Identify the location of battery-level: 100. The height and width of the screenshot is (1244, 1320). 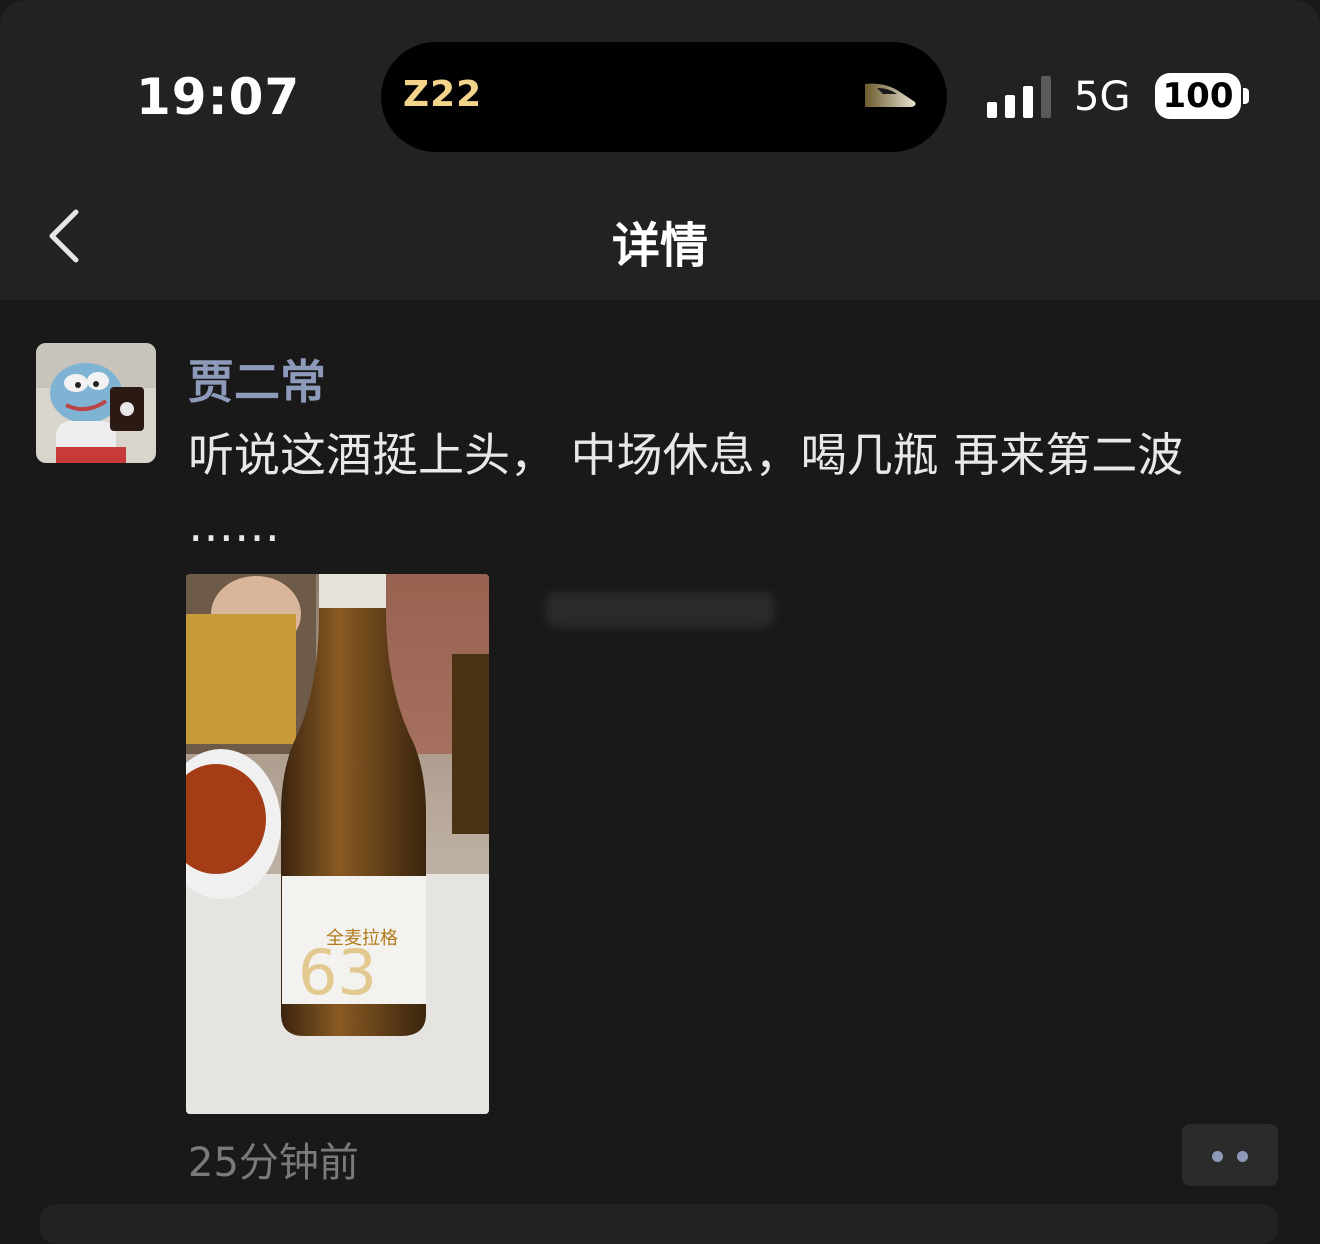
(1198, 96).